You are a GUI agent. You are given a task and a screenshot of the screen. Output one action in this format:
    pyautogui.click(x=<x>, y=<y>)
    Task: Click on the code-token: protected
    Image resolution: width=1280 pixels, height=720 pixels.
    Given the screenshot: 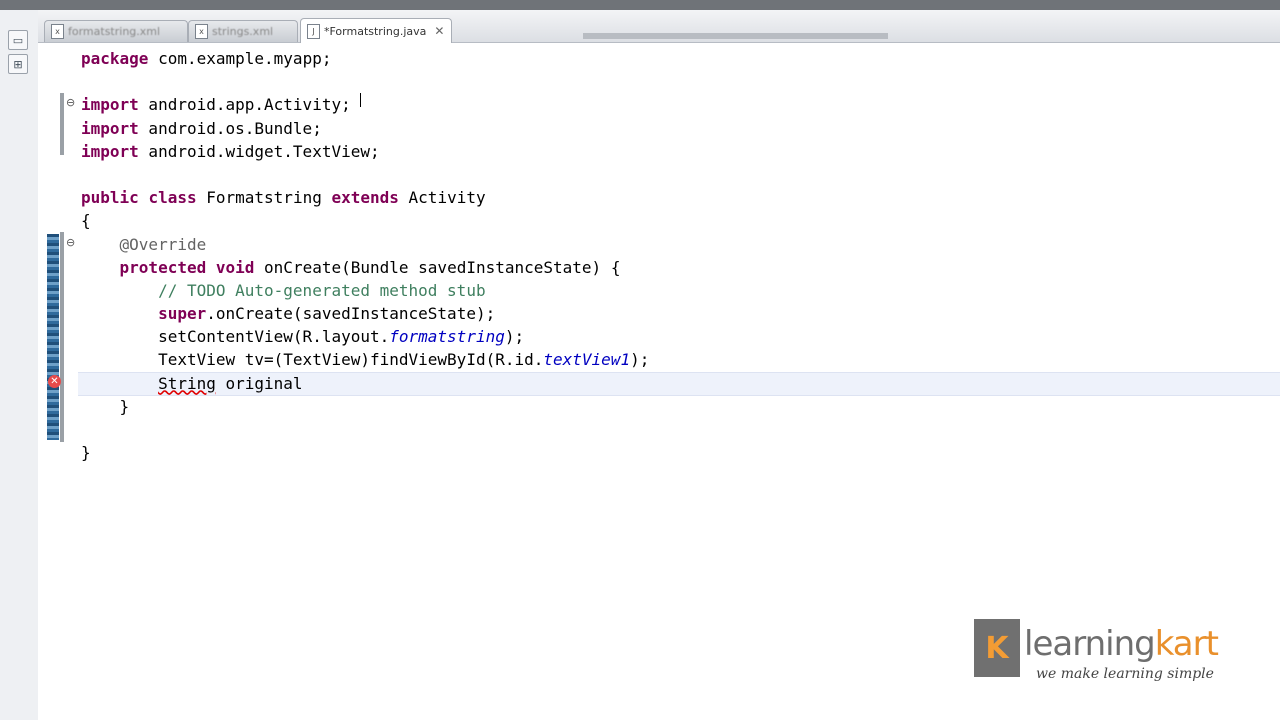 What is the action you would take?
    pyautogui.click(x=163, y=267)
    